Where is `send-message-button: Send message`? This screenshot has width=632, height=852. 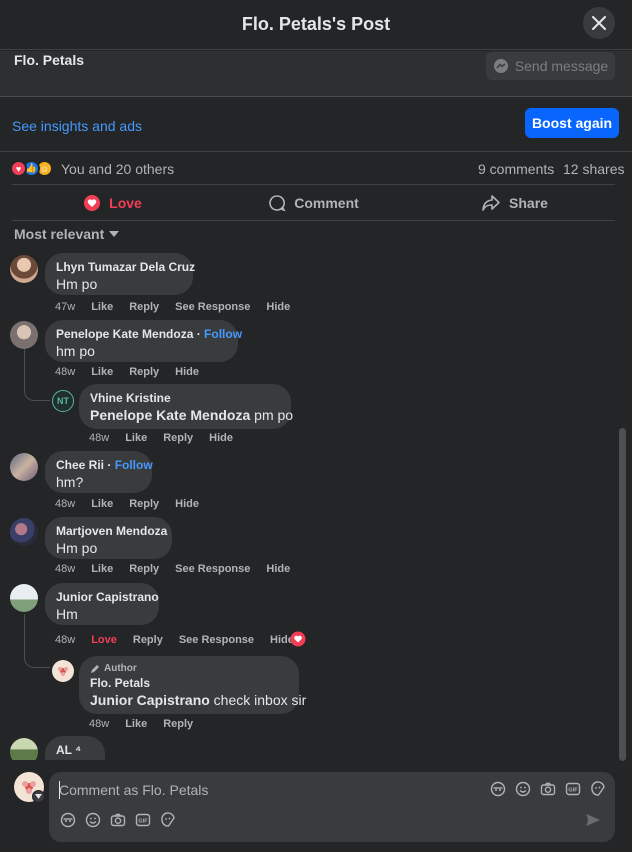 send-message-button: Send message is located at coordinates (550, 66).